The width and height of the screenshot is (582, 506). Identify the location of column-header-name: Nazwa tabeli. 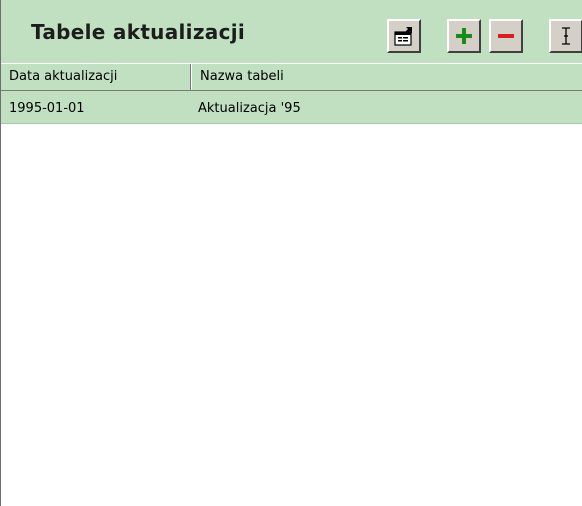
(386, 77).